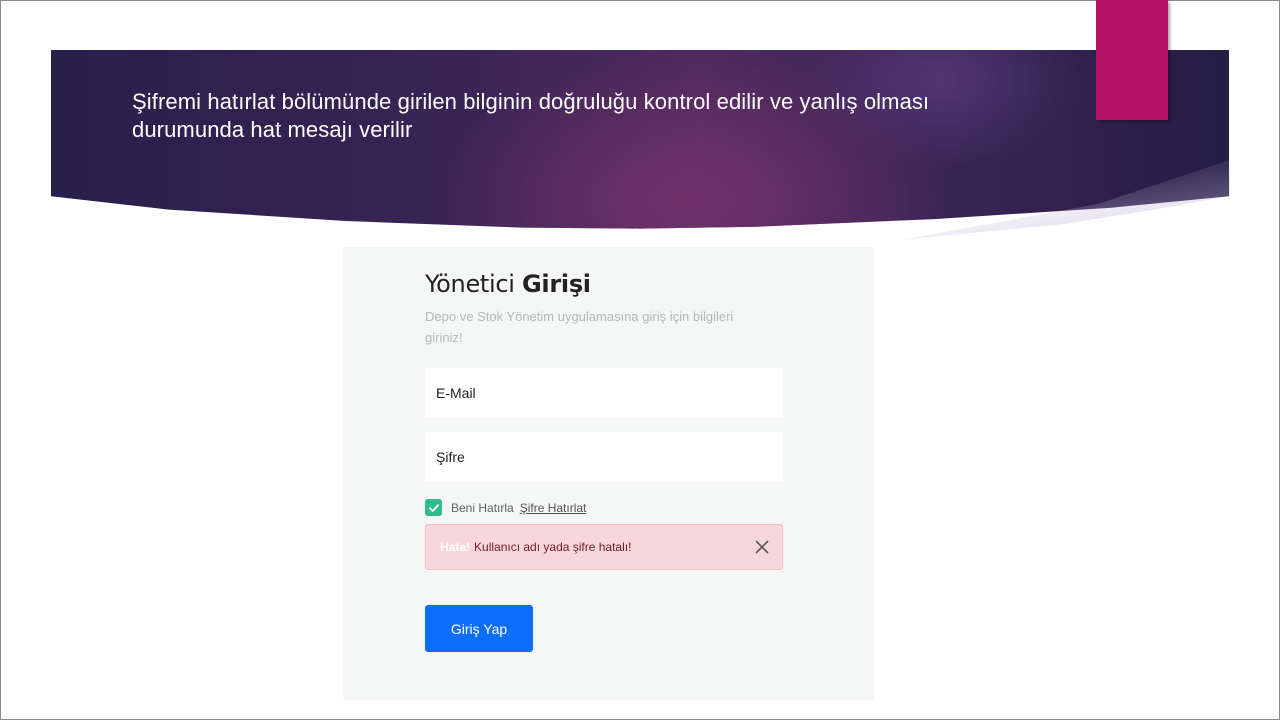 The height and width of the screenshot is (720, 1280). What do you see at coordinates (482, 507) in the screenshot?
I see `remember-label: Beni Hatırla` at bounding box center [482, 507].